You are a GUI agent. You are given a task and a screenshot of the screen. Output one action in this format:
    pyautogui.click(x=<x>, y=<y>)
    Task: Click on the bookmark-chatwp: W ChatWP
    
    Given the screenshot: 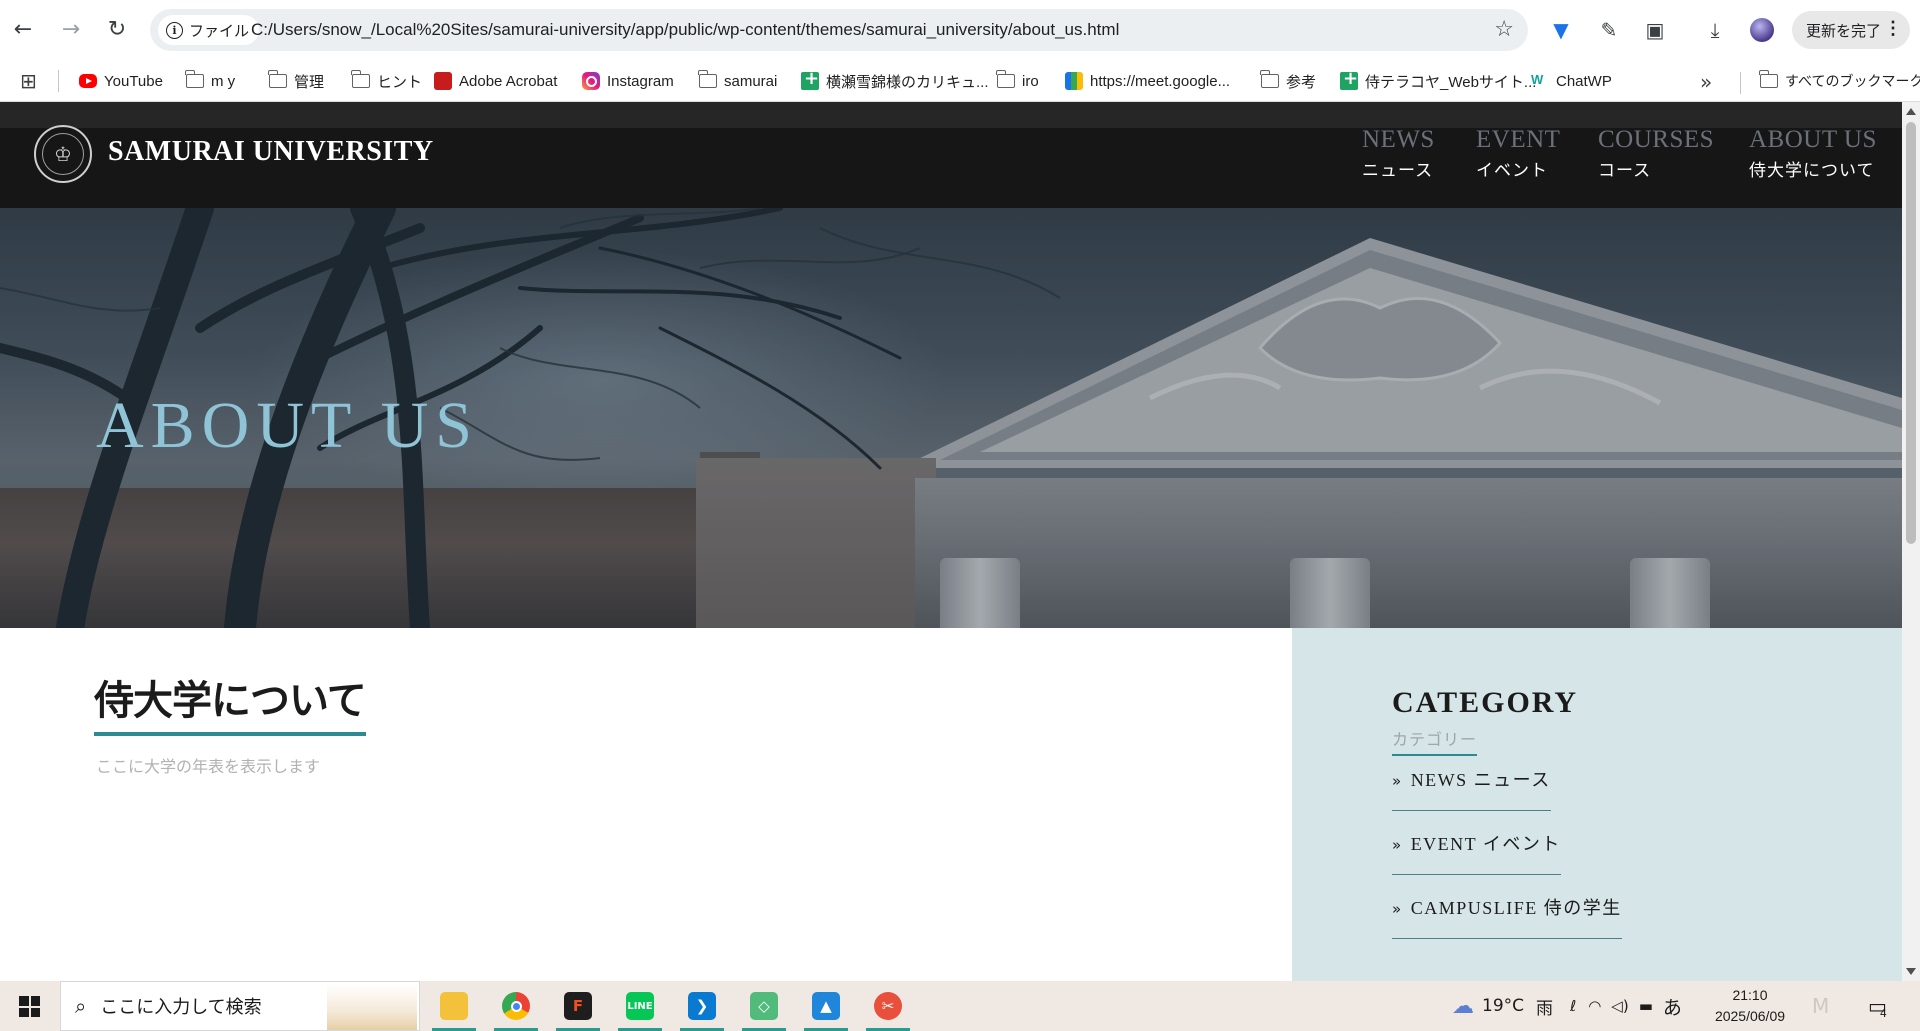 What is the action you would take?
    pyautogui.click(x=1571, y=81)
    